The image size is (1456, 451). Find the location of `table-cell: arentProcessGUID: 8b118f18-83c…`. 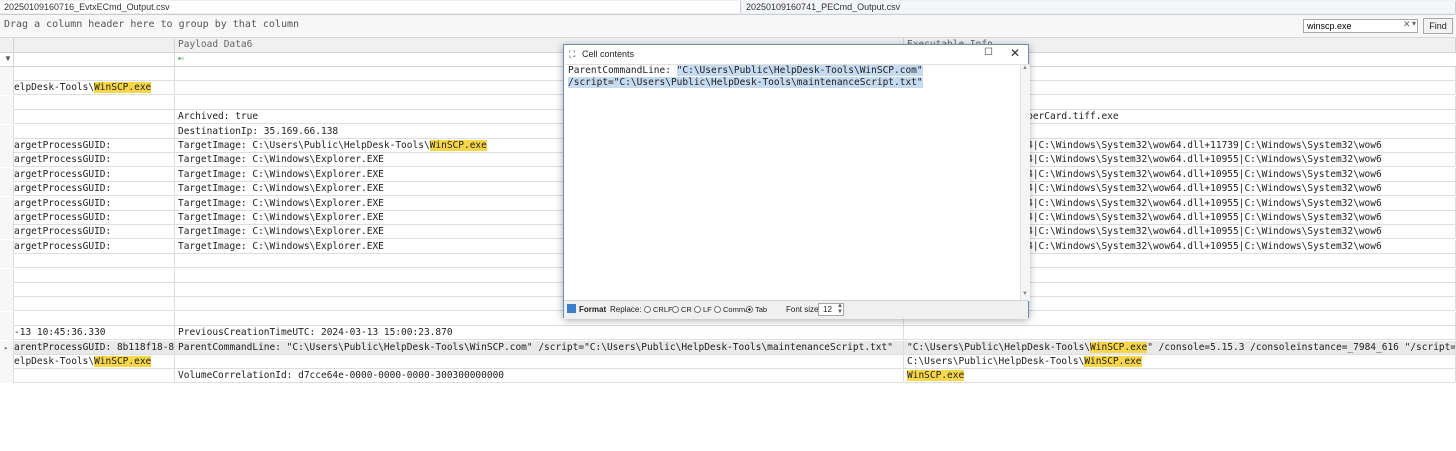

table-cell: arentProcessGUID: 8b118f18-83c… is located at coordinates (94, 347).